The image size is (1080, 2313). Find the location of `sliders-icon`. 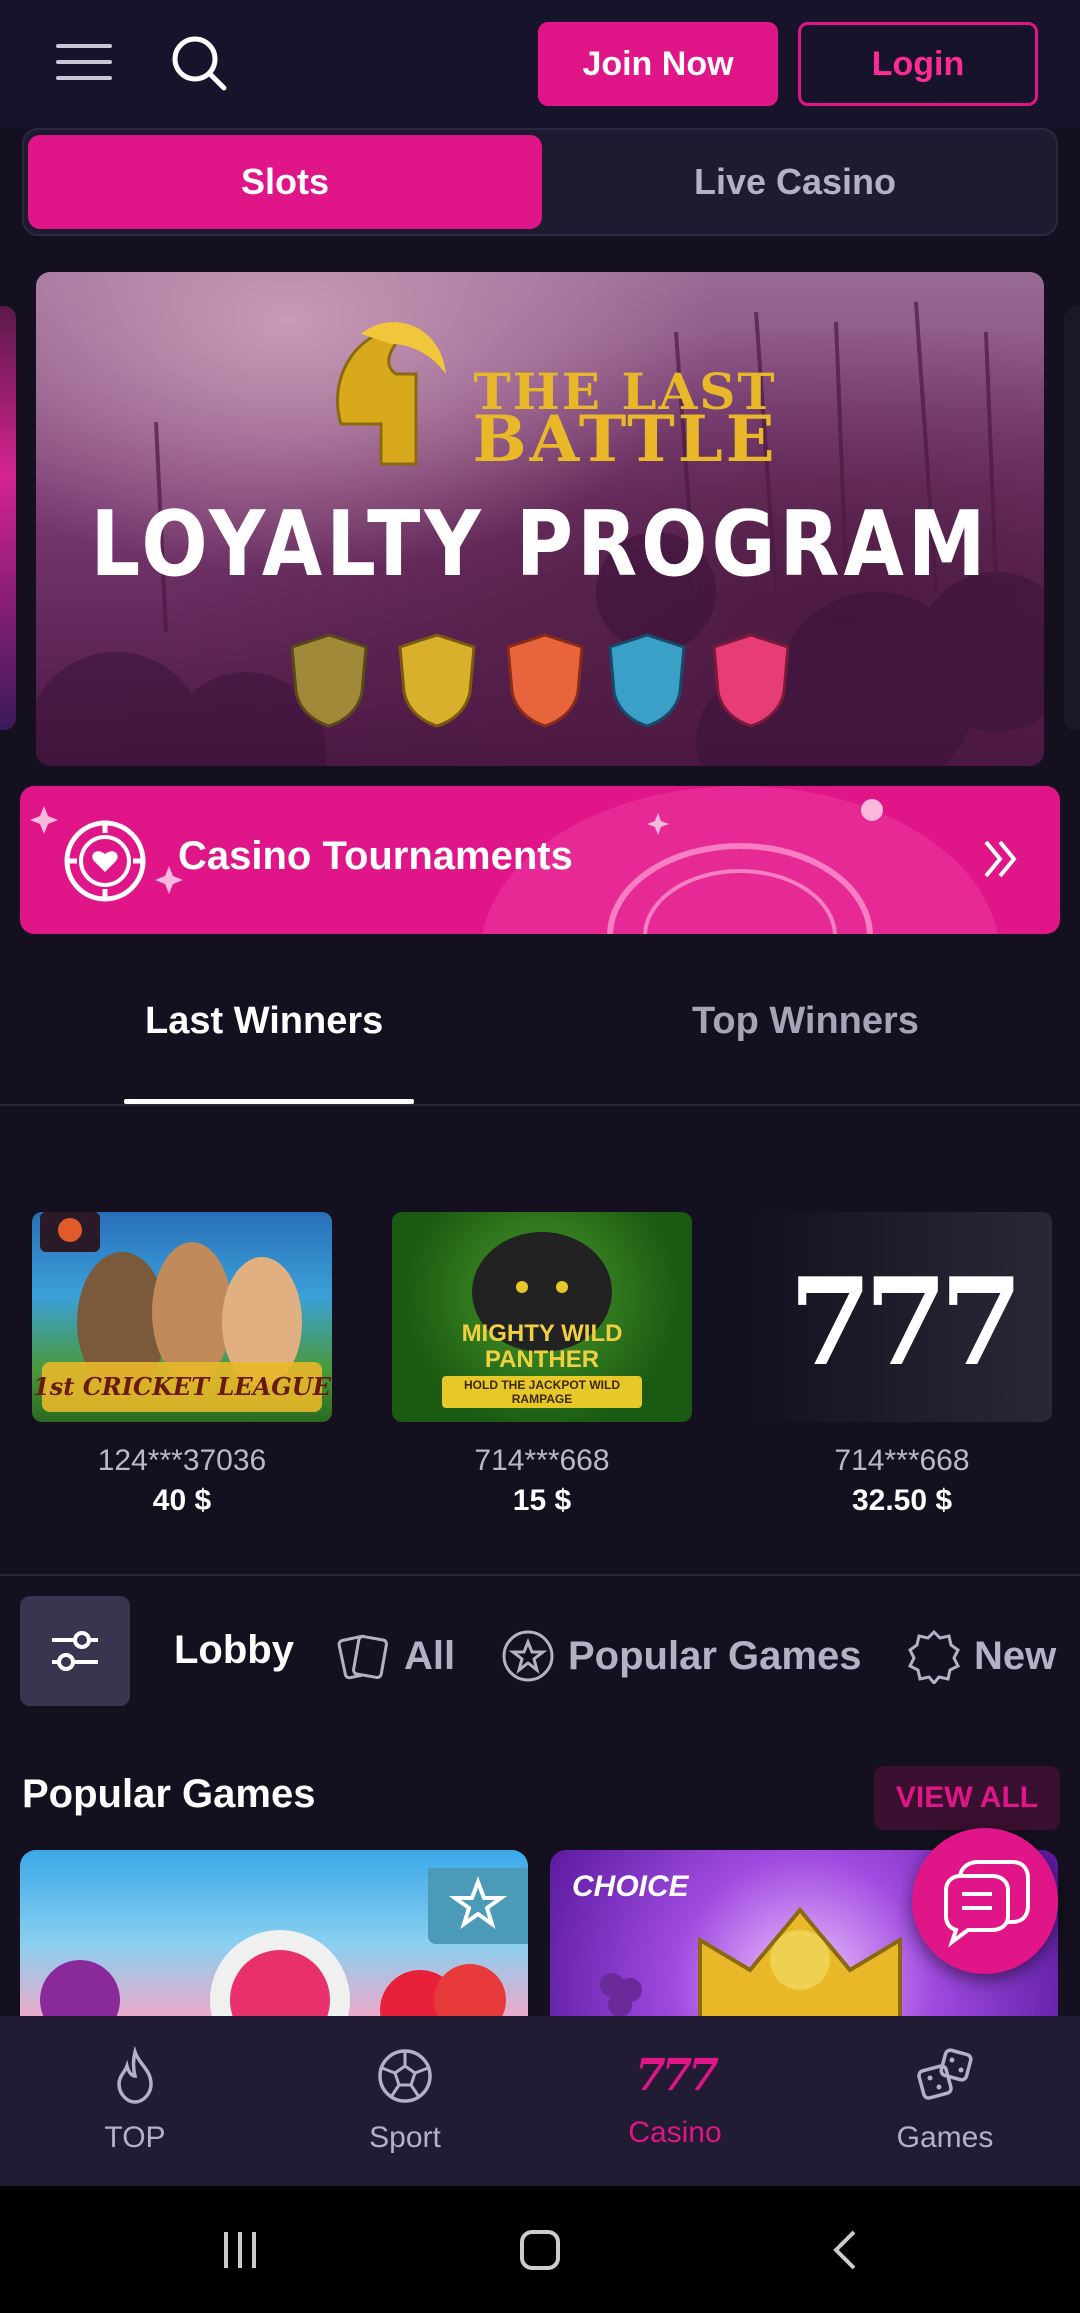

sliders-icon is located at coordinates (75, 1651).